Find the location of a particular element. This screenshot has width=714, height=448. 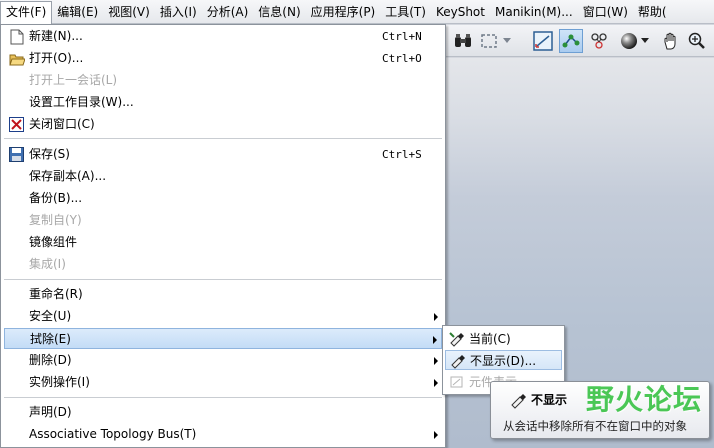

menu-item-shortcut: Ctrl+N is located at coordinates (402, 36).